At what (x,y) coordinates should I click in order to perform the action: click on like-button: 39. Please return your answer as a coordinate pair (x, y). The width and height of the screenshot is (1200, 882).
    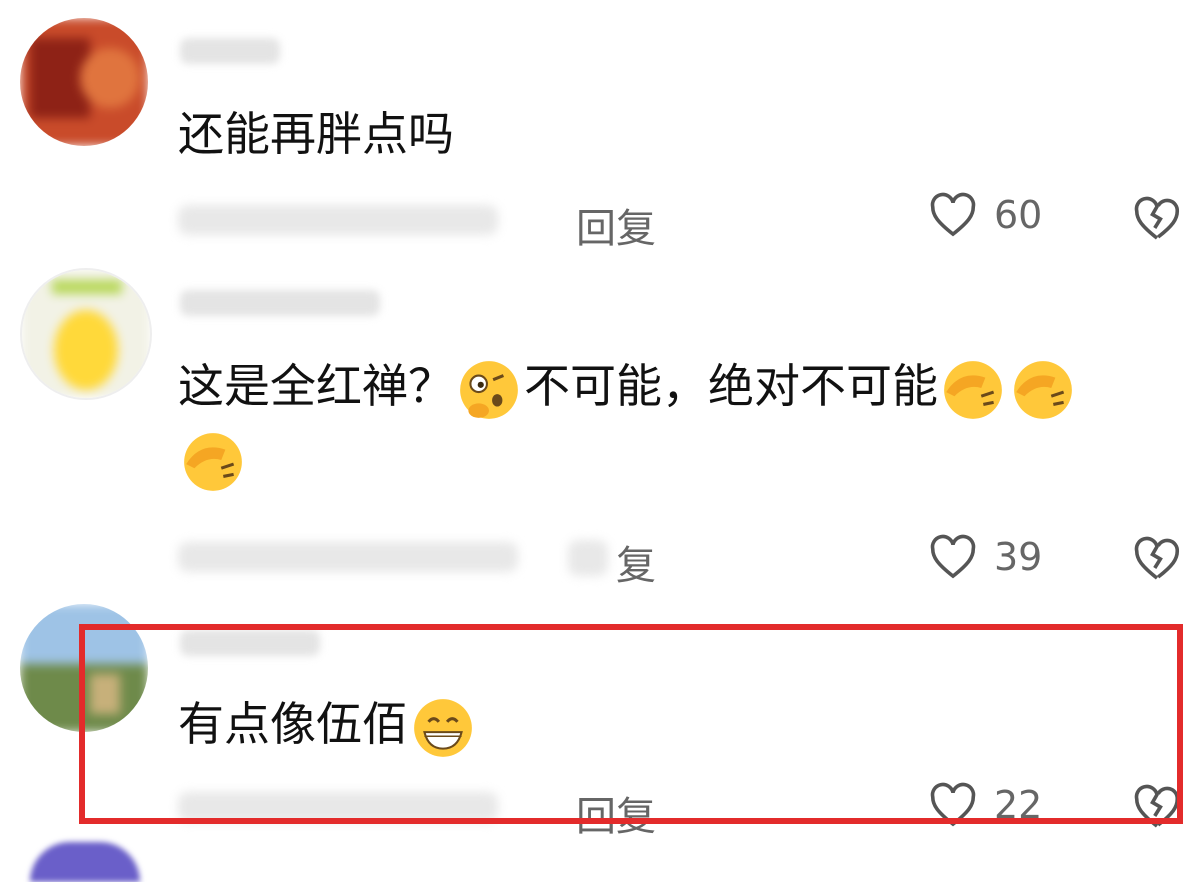
    Looking at the image, I should click on (984, 557).